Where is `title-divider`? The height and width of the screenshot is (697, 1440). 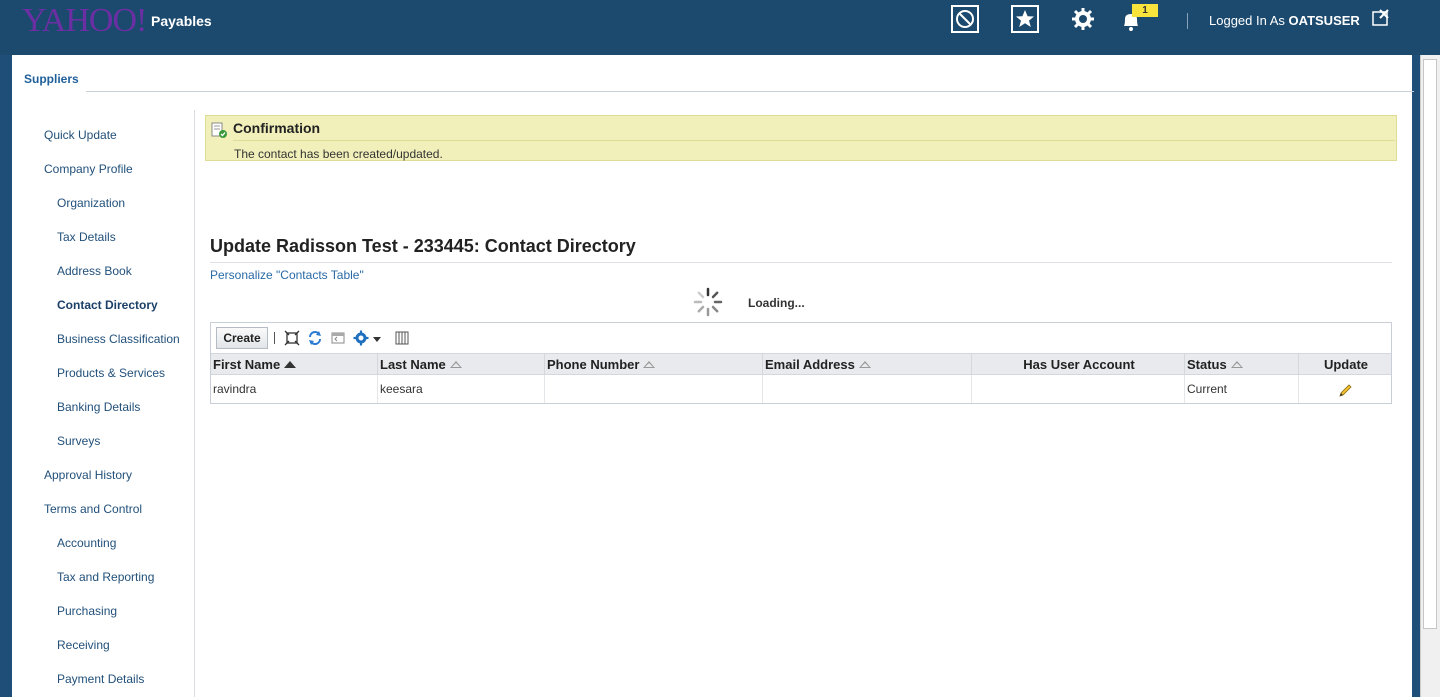 title-divider is located at coordinates (801, 262).